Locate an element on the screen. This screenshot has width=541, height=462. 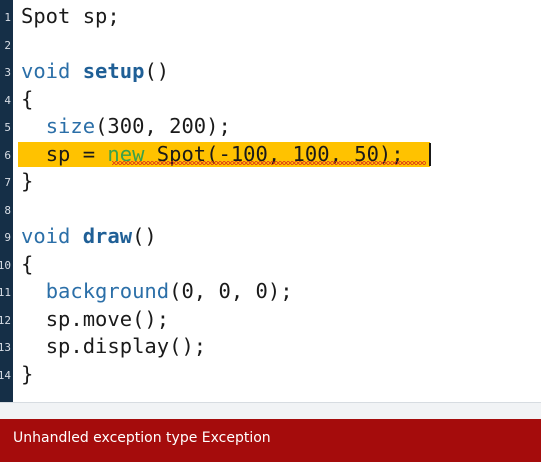
code-text: sp.move(); is located at coordinates (107, 318).